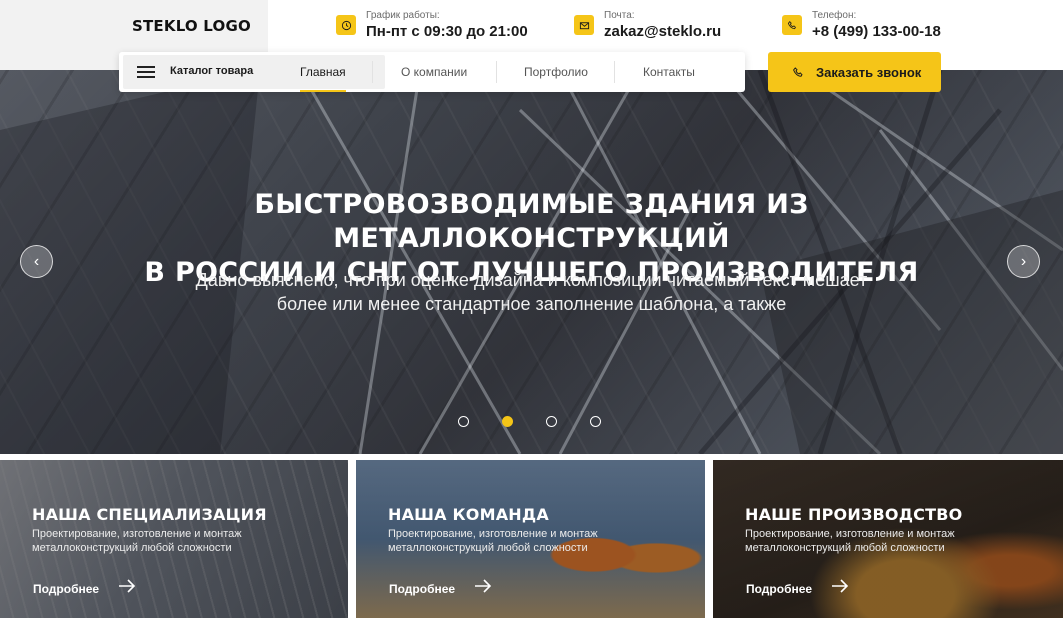 The height and width of the screenshot is (618, 1063). Describe the element at coordinates (876, 31) in the screenshot. I see `phone-link: +8 (499) 133-00-18` at that location.